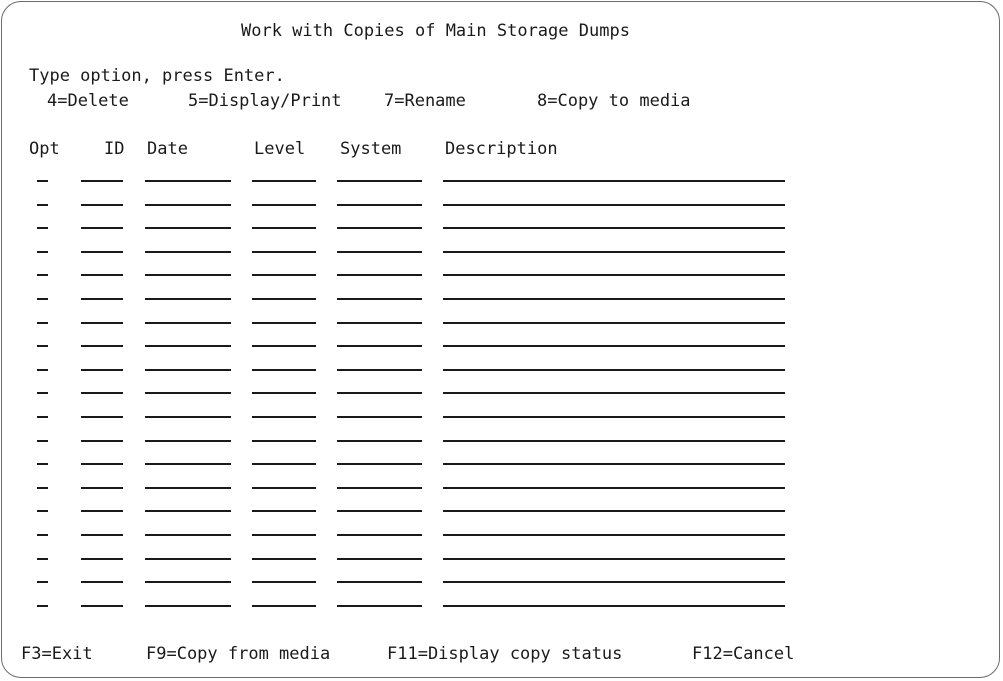  Describe the element at coordinates (238, 654) in the screenshot. I see `f9-copy-from-media-key: F9=Copy from media` at that location.